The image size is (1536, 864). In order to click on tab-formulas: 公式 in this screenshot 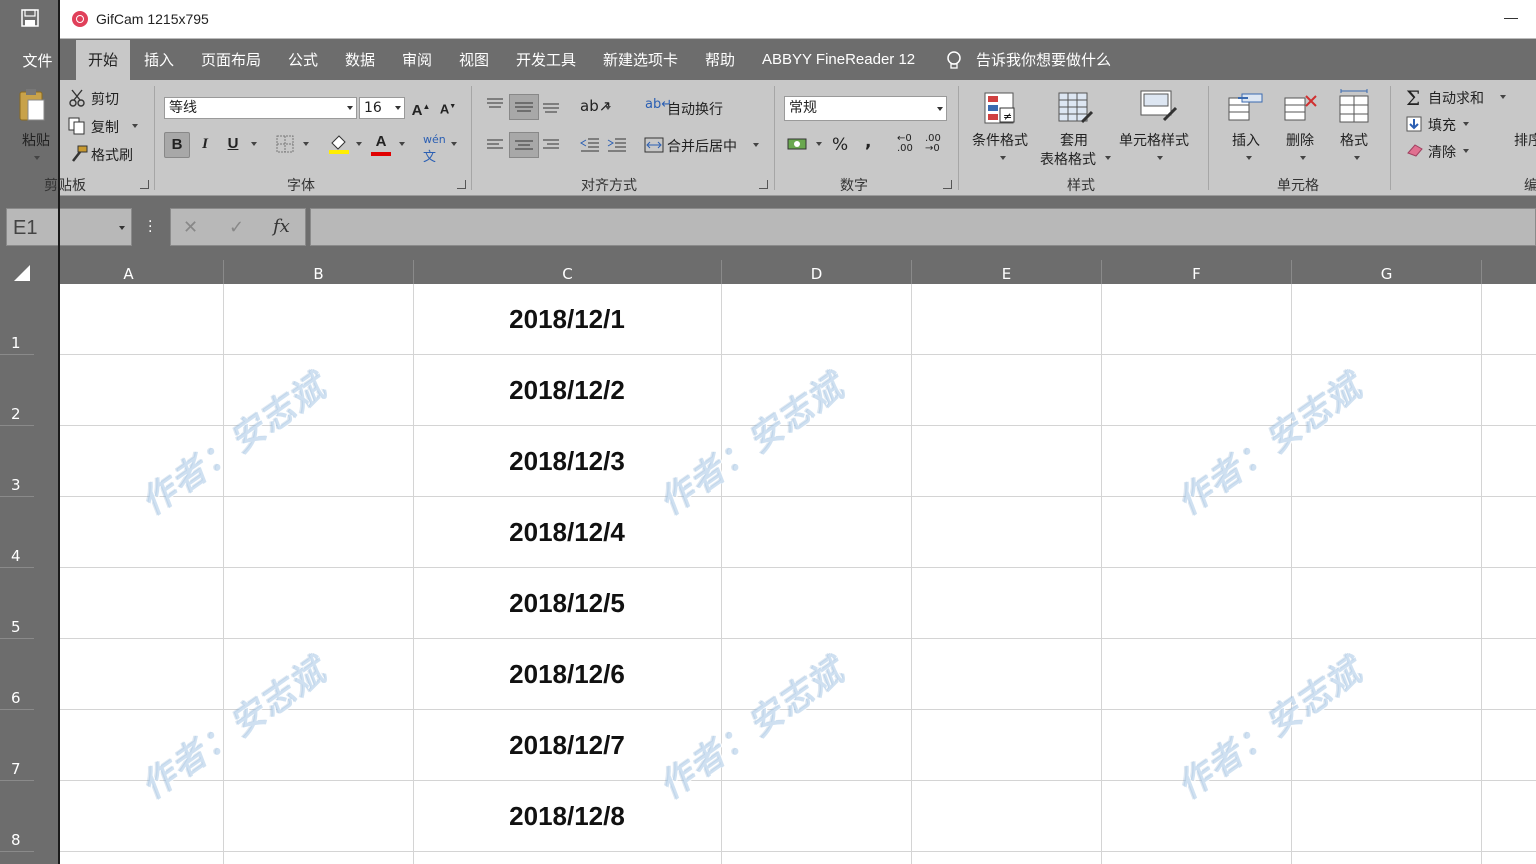, I will do `click(303, 60)`.